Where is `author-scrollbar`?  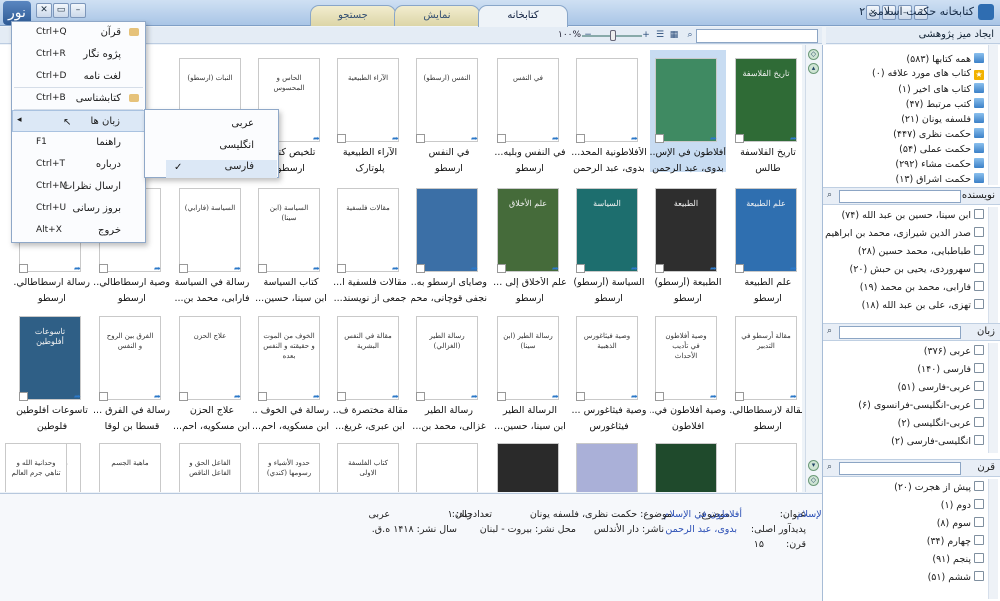 author-scrollbar is located at coordinates (993, 266).